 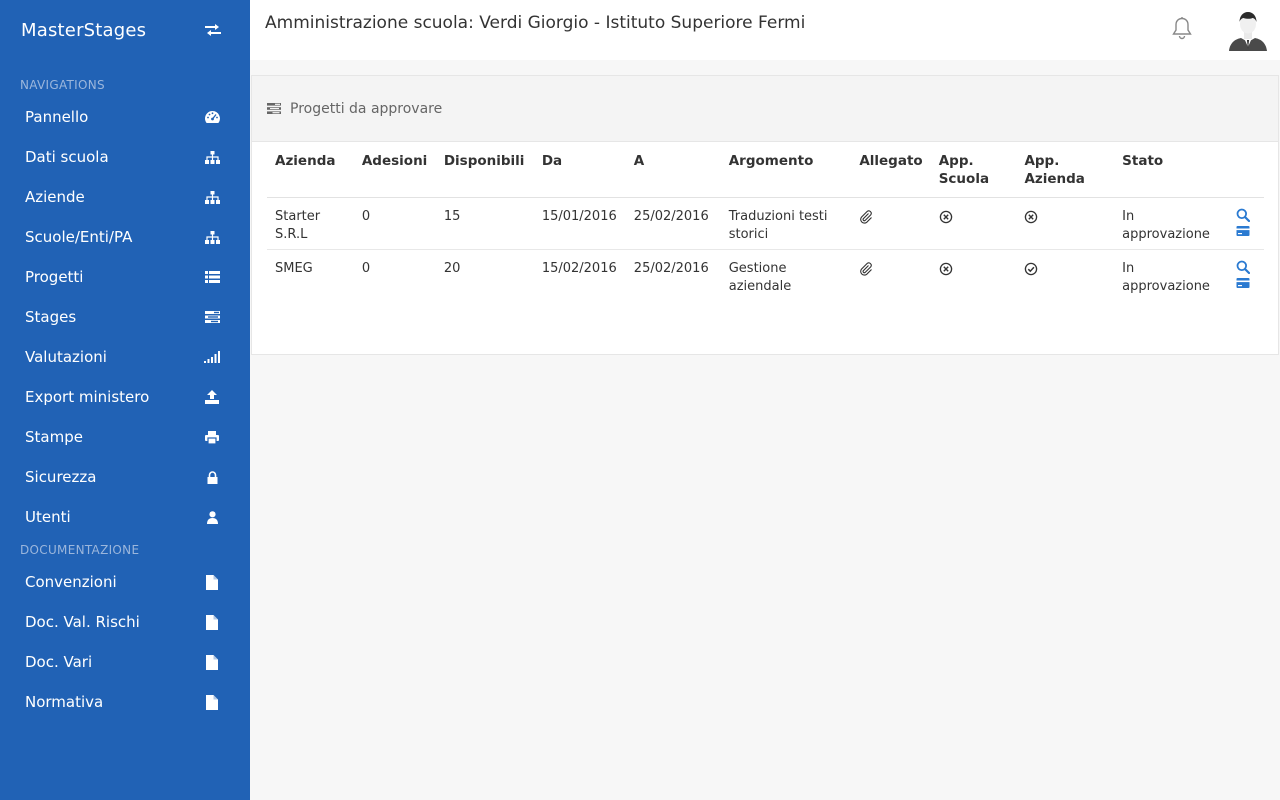 I want to click on sidebar-item-label: Normativa, so click(x=64, y=702).